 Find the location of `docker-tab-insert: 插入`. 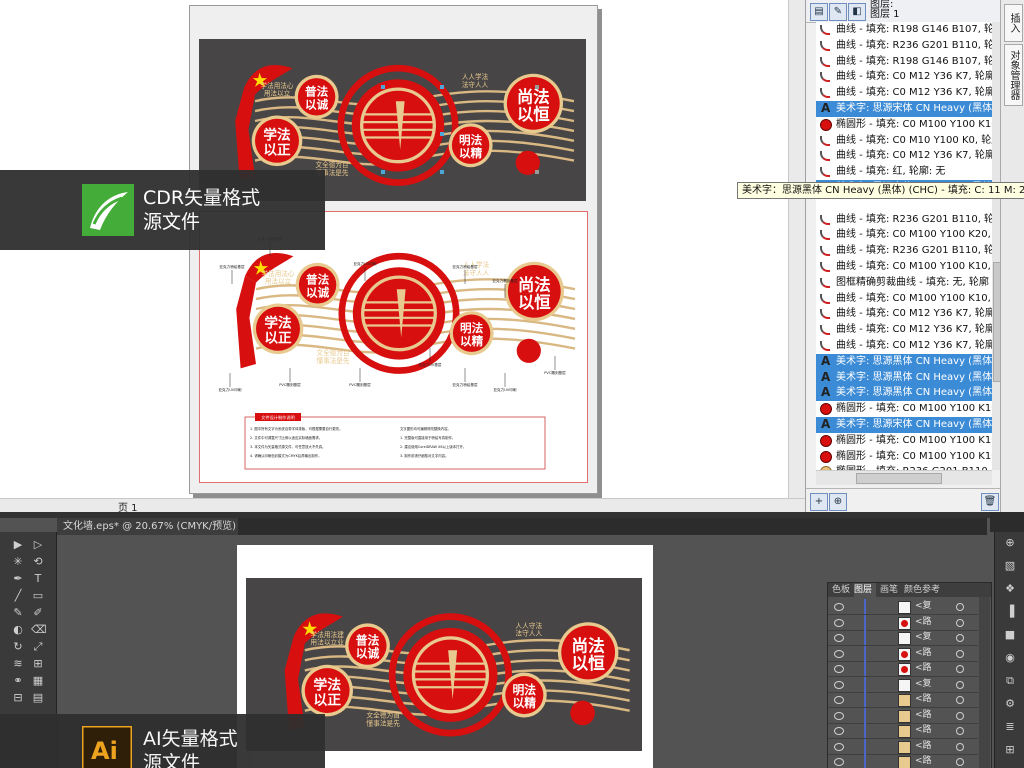

docker-tab-insert: 插入 is located at coordinates (1013, 23).